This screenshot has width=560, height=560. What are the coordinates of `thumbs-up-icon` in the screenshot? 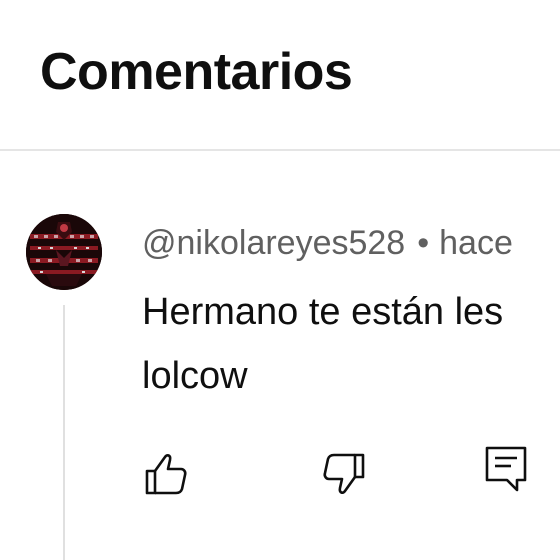 It's located at (166, 474).